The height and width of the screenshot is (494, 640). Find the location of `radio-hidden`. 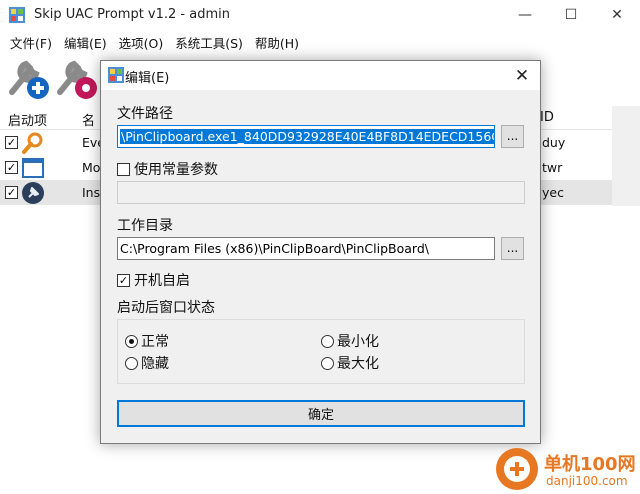

radio-hidden is located at coordinates (131, 363).